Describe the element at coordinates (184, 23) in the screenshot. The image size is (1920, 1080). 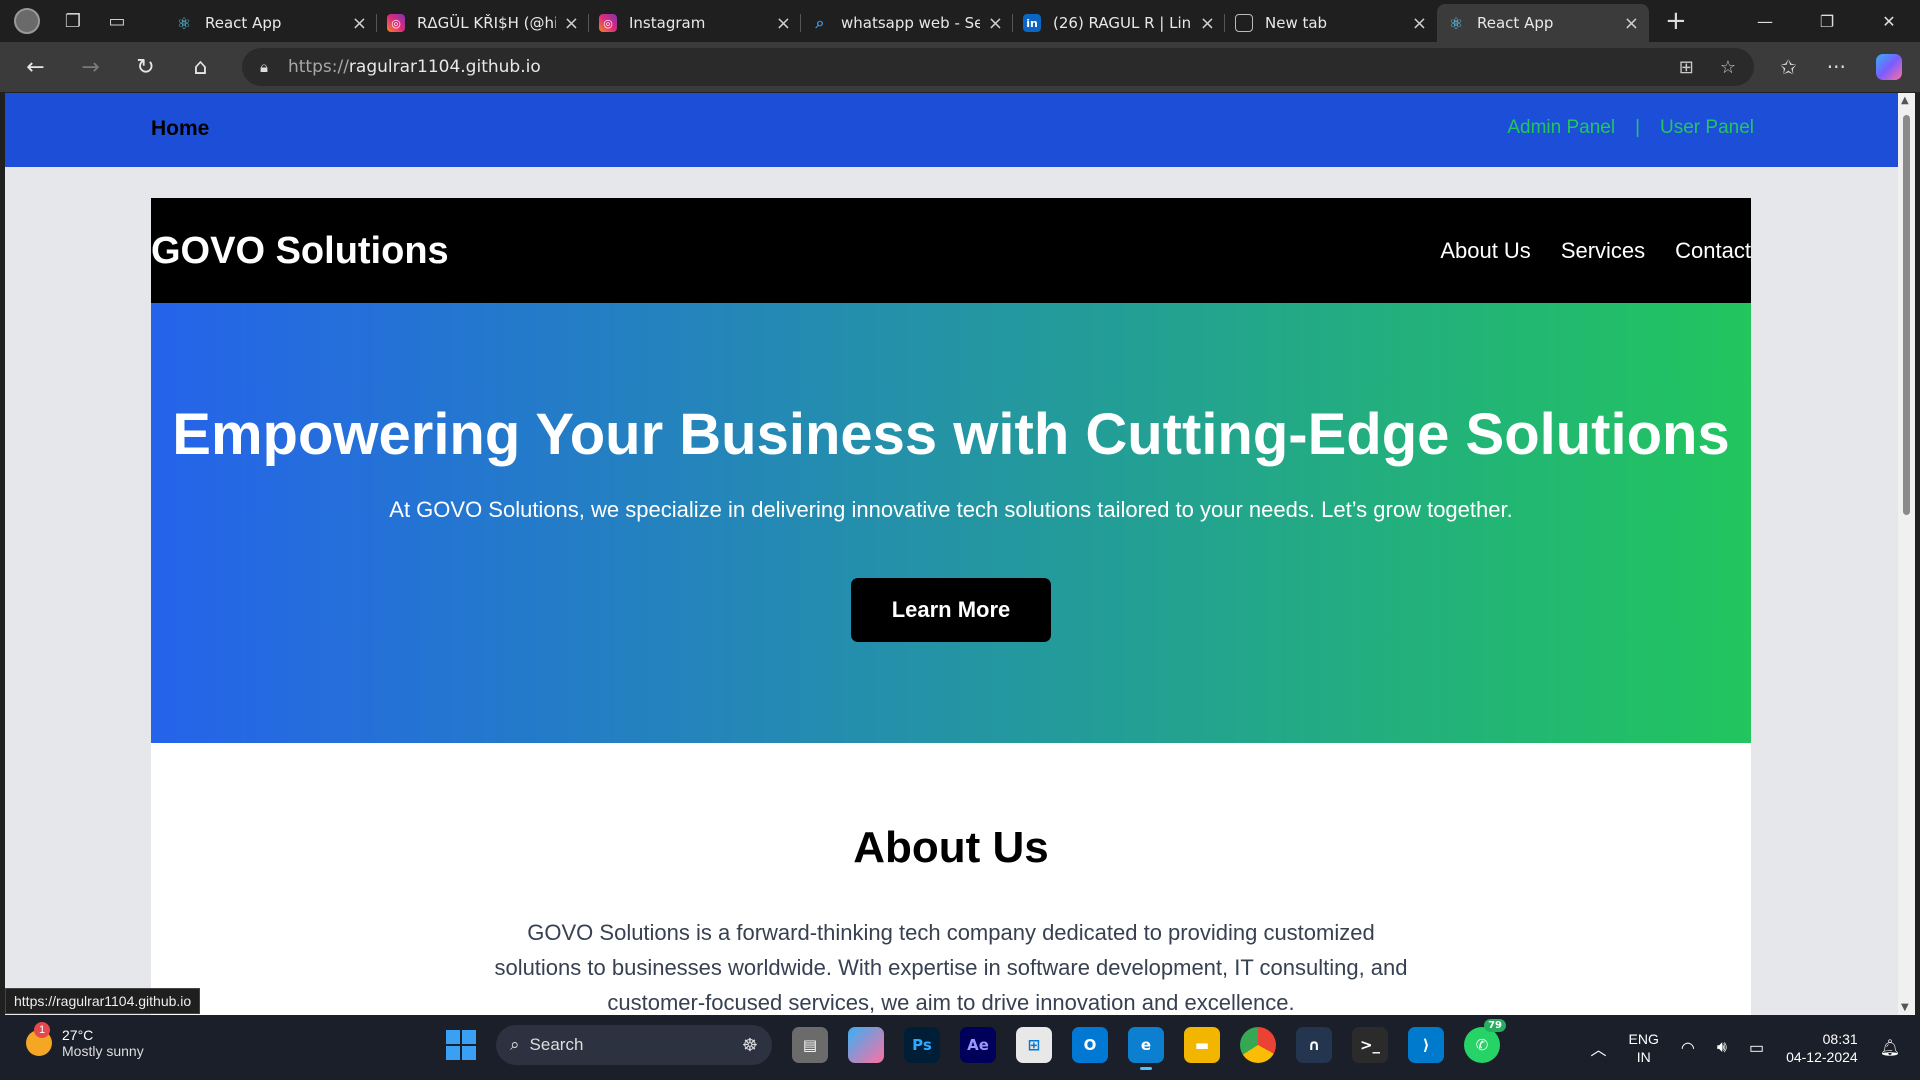
I see `react-icon: ⚛` at that location.